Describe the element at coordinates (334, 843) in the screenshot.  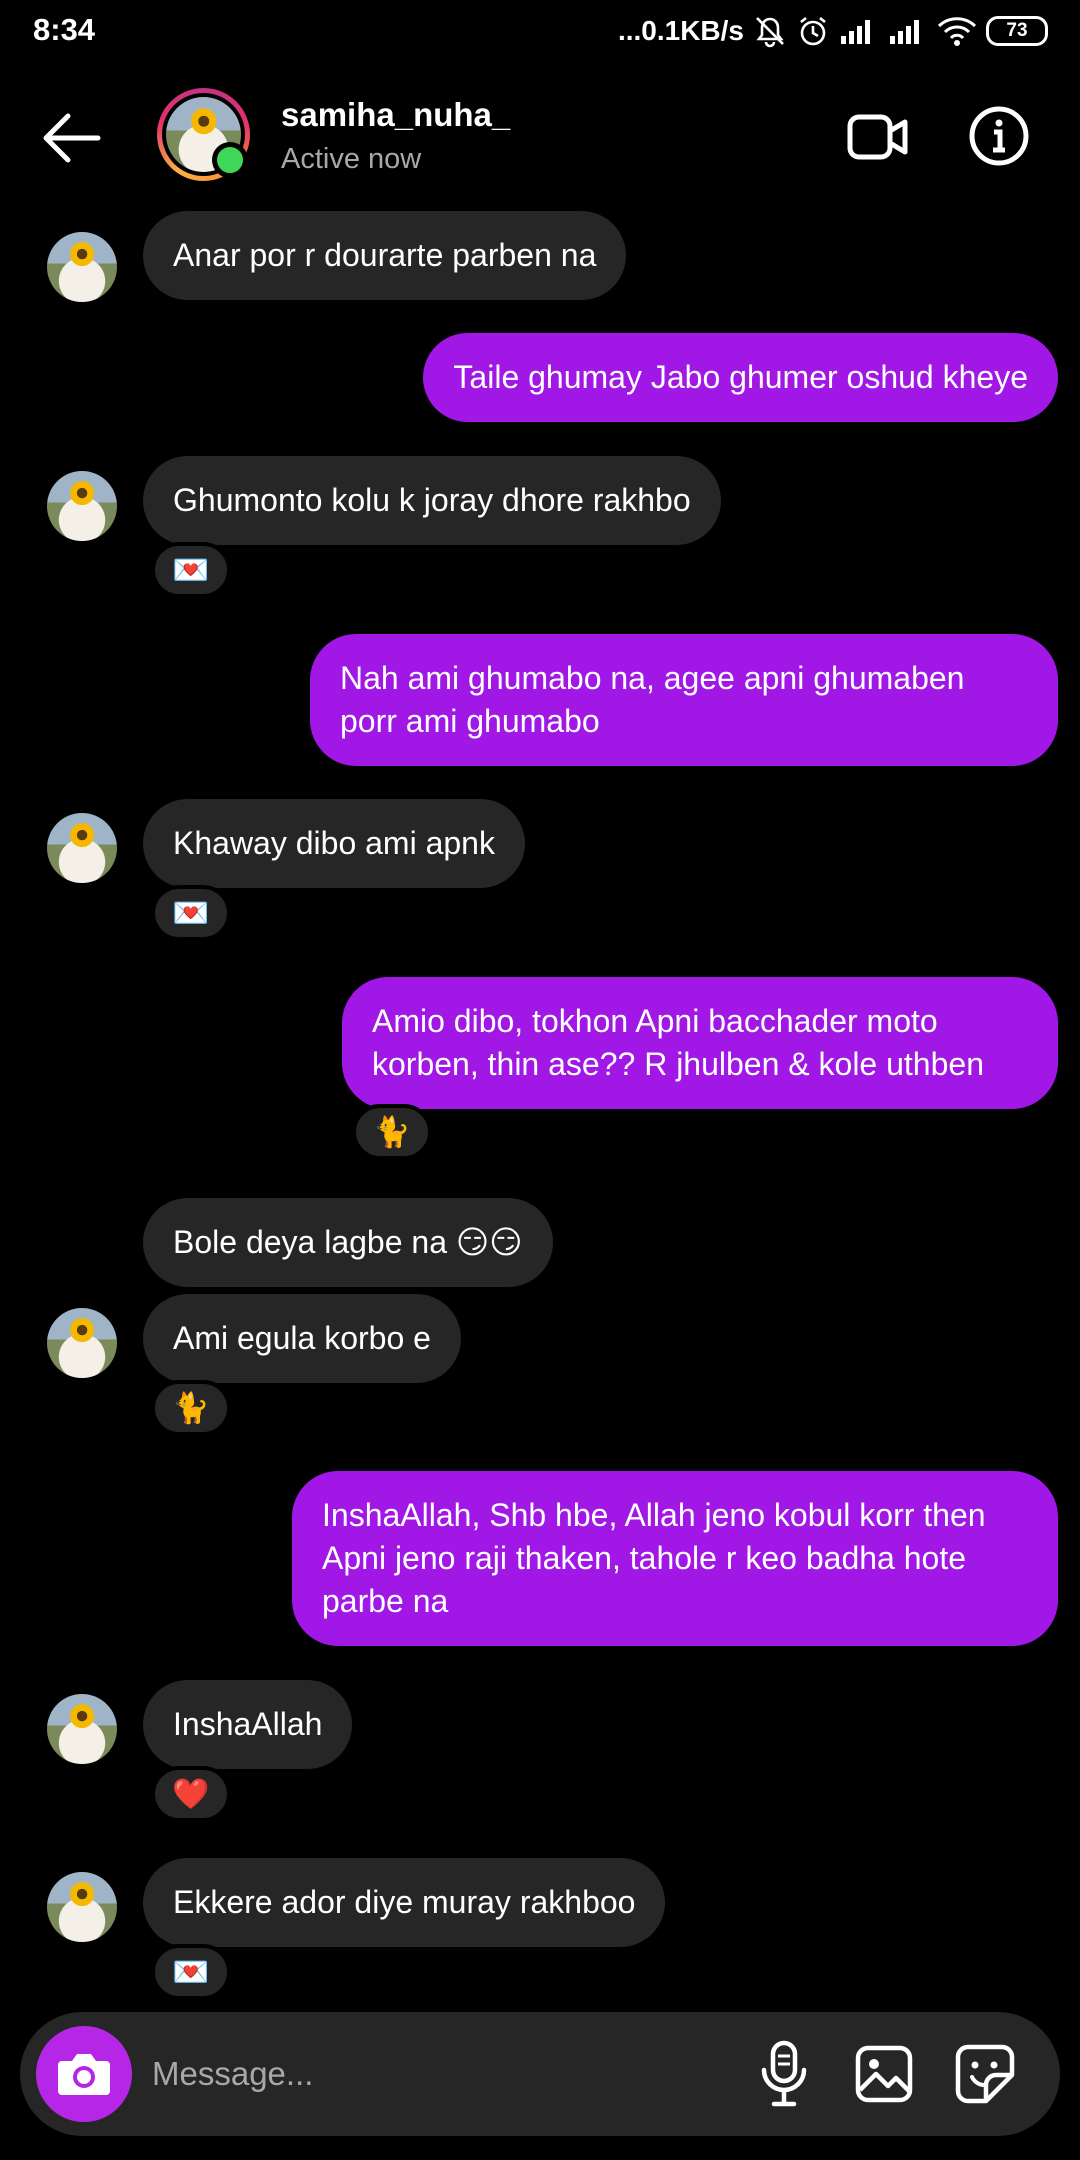
I see `incoming-message: Khaway dibo ami apnk` at that location.